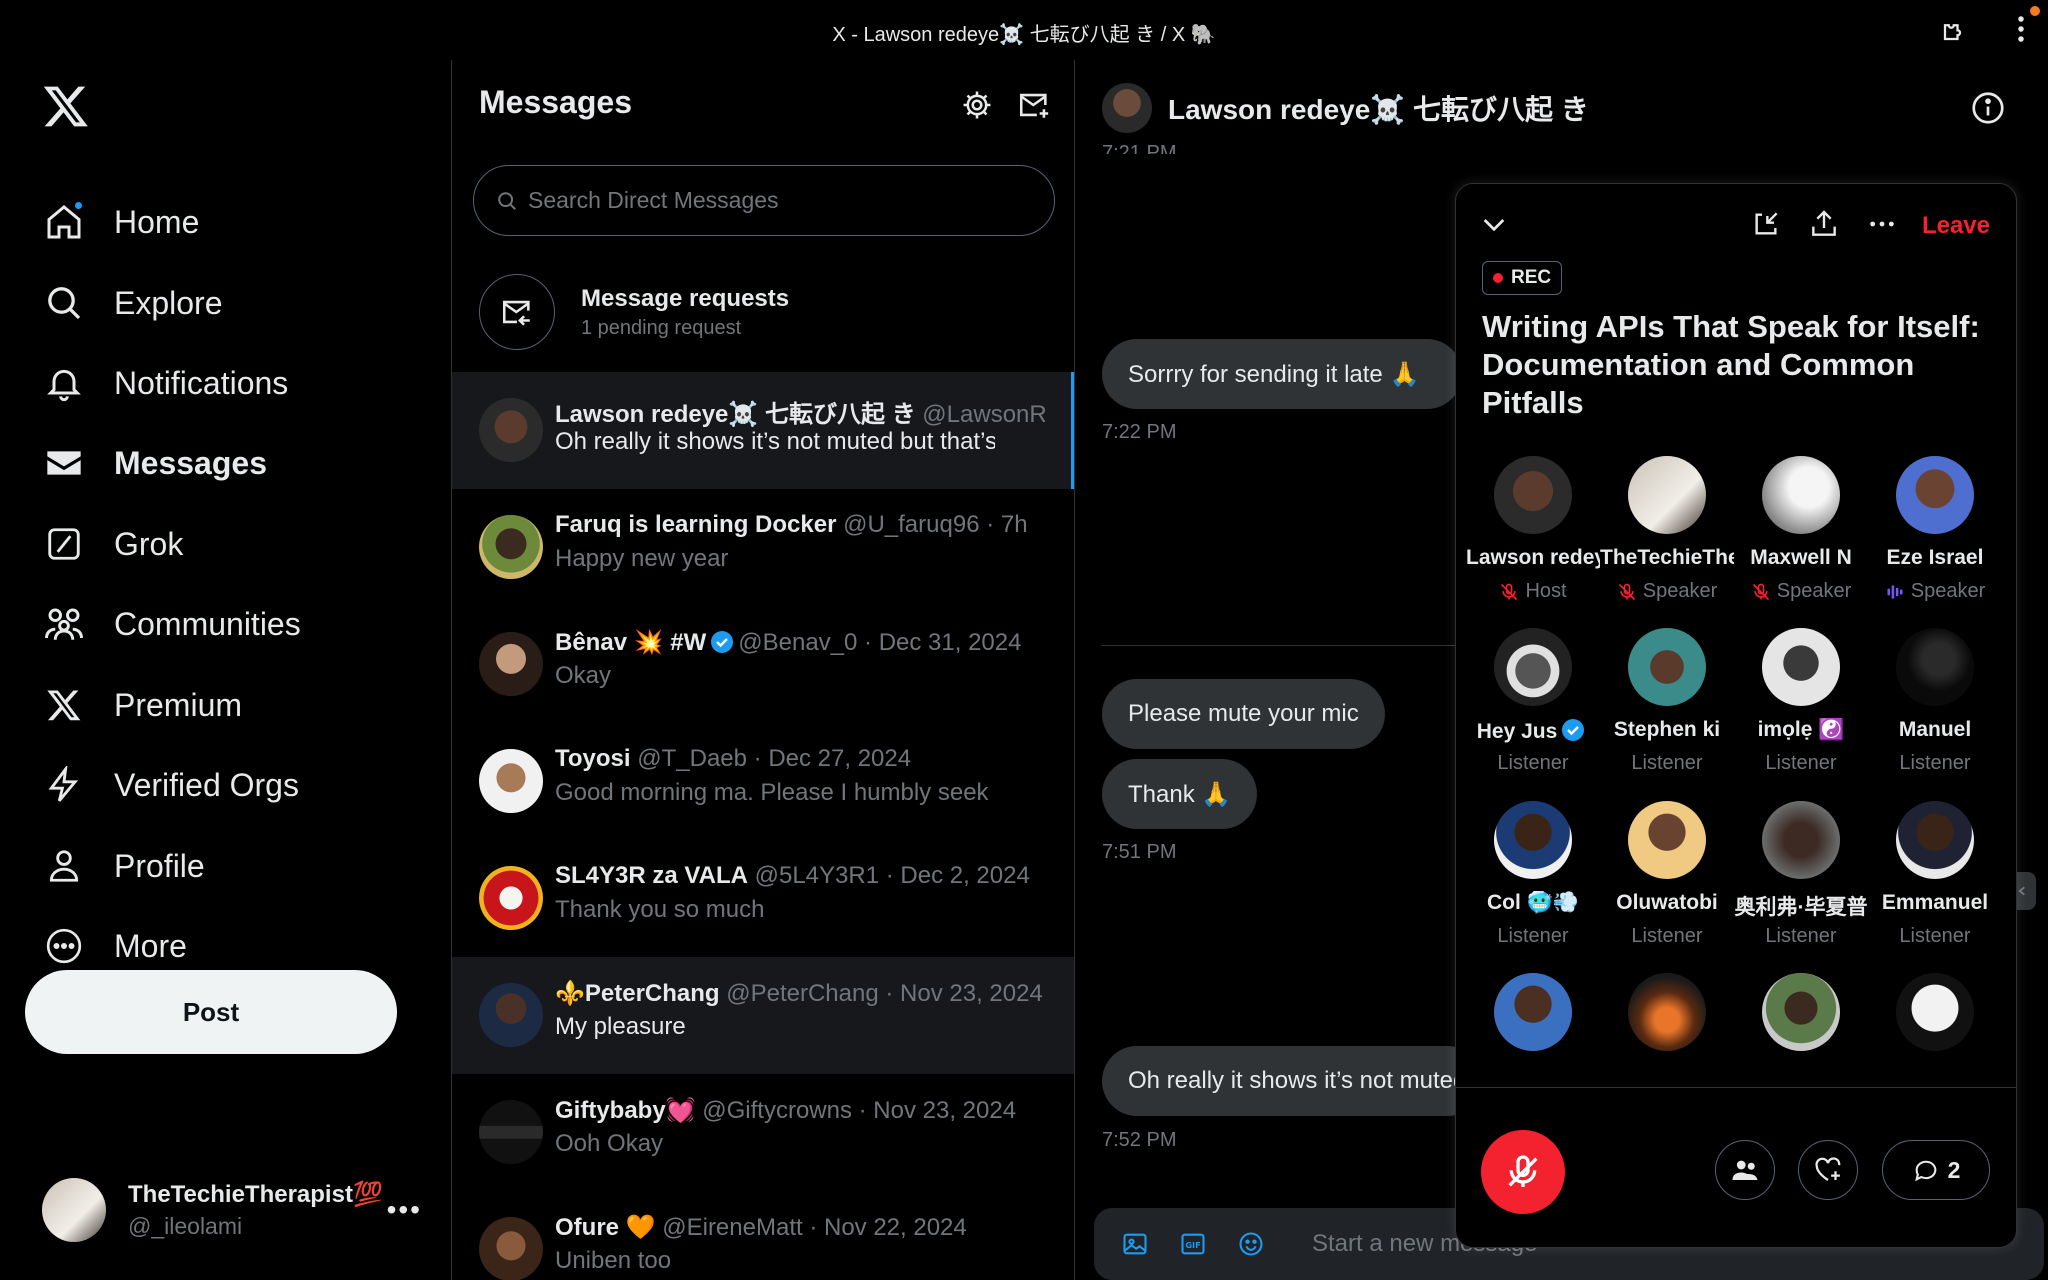 The height and width of the screenshot is (1280, 2048). I want to click on people-button, so click(1745, 1170).